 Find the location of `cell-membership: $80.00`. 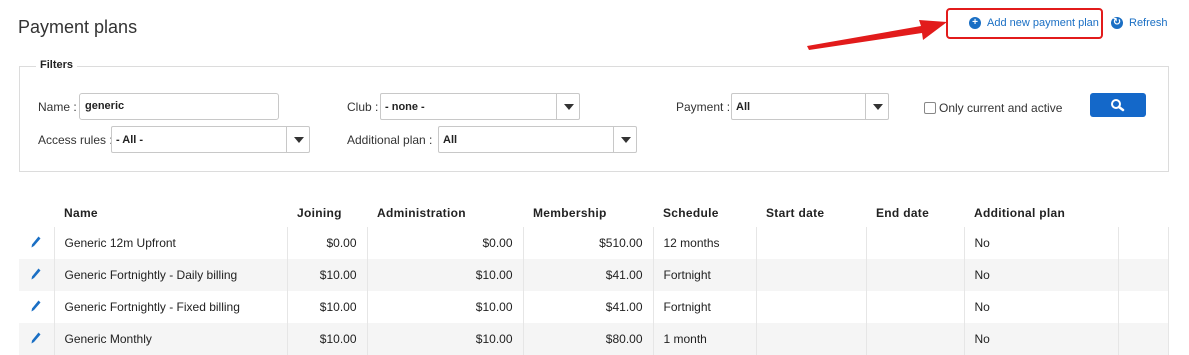

cell-membership: $80.00 is located at coordinates (588, 339).